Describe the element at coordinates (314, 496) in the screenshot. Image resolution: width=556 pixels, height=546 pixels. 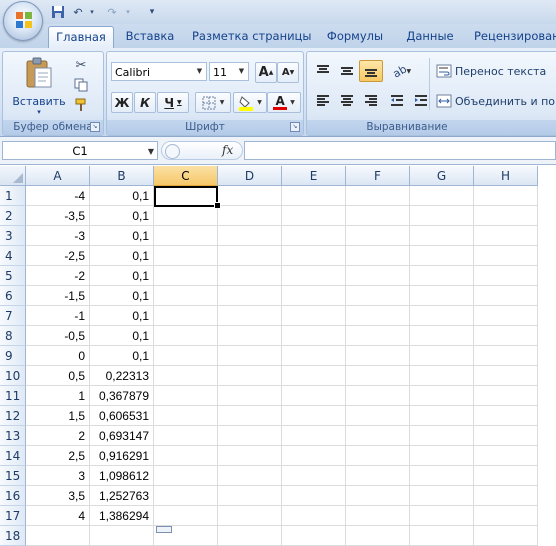
I see `cell-e16` at that location.